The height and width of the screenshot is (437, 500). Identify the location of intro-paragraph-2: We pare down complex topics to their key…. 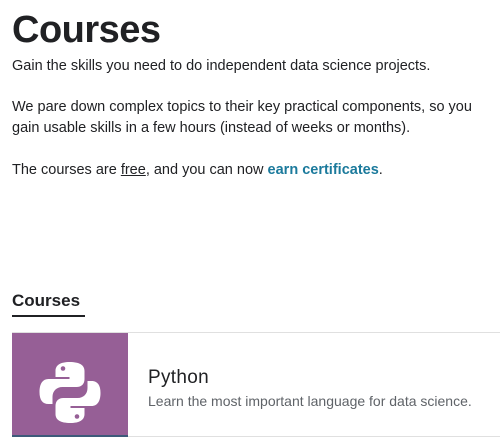
(242, 117).